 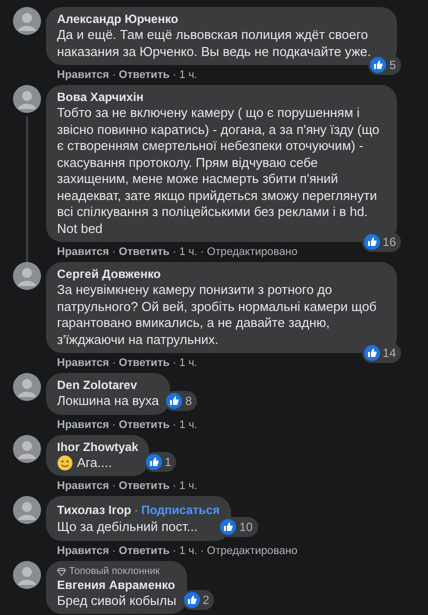 What do you see at coordinates (238, 526) in the screenshot?
I see `reaction-badge: 10` at bounding box center [238, 526].